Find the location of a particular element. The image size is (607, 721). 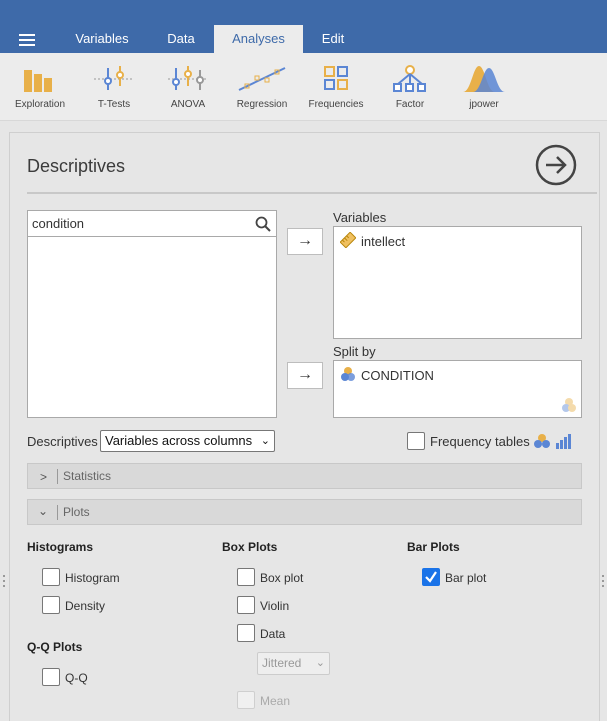

anova-icon is located at coordinates (188, 78).